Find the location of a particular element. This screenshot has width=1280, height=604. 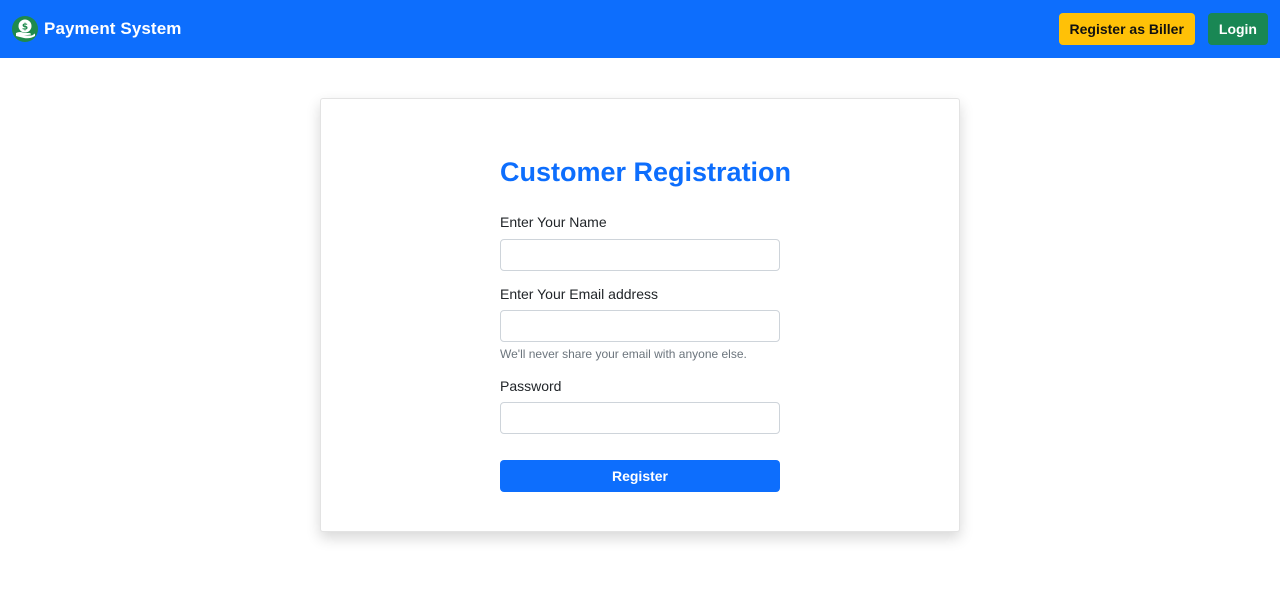

nav-actions: Register as Biller Login is located at coordinates (1163, 29).